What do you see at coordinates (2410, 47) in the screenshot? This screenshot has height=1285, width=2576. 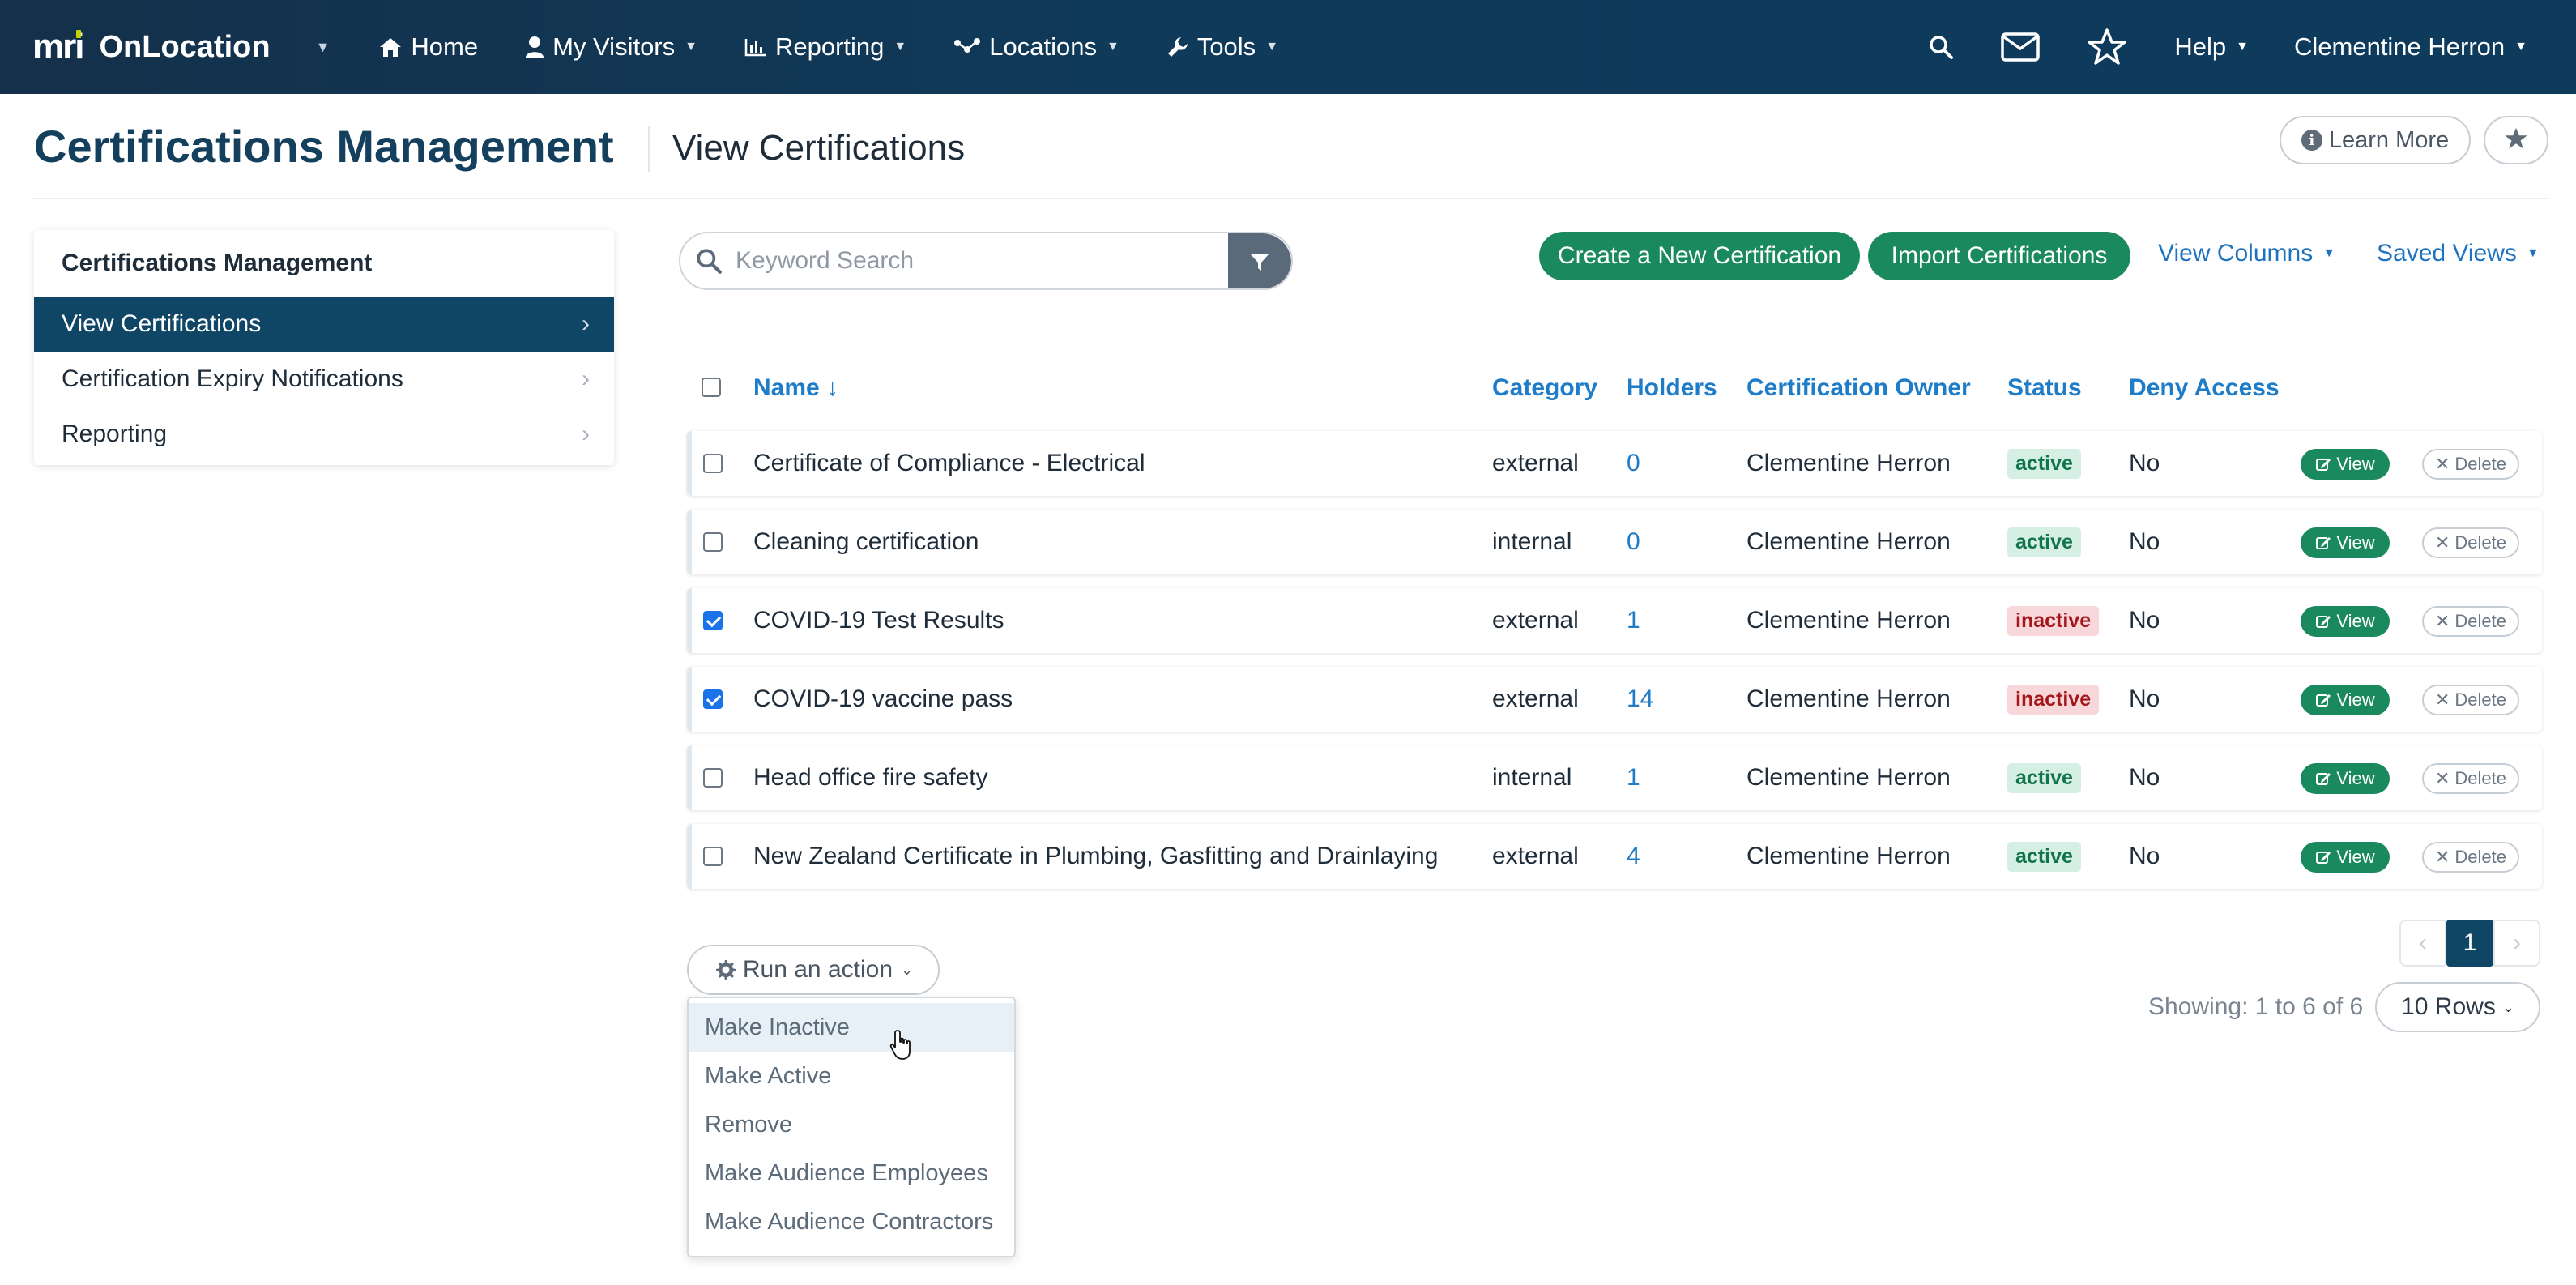 I see `user-menu: Clementine Herron ▼` at bounding box center [2410, 47].